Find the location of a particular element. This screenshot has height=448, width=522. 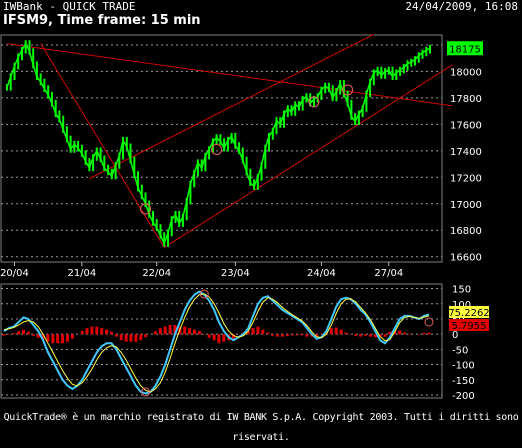

price-tick-label: 17800 is located at coordinates (466, 99).